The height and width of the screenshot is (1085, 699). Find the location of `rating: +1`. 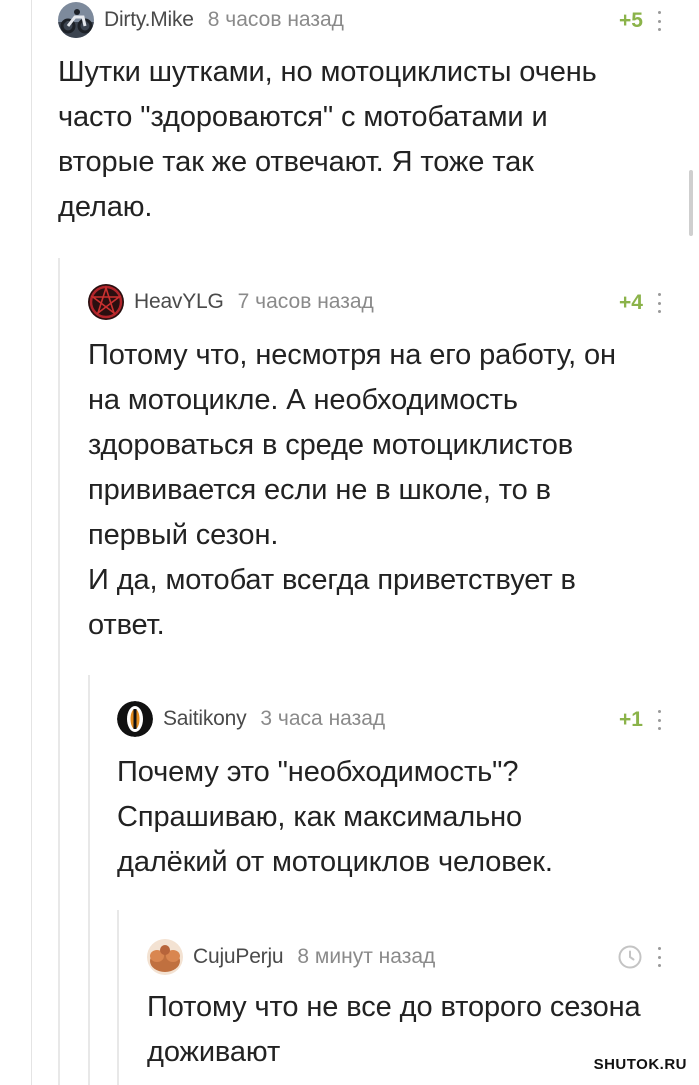

rating: +1 is located at coordinates (631, 720).